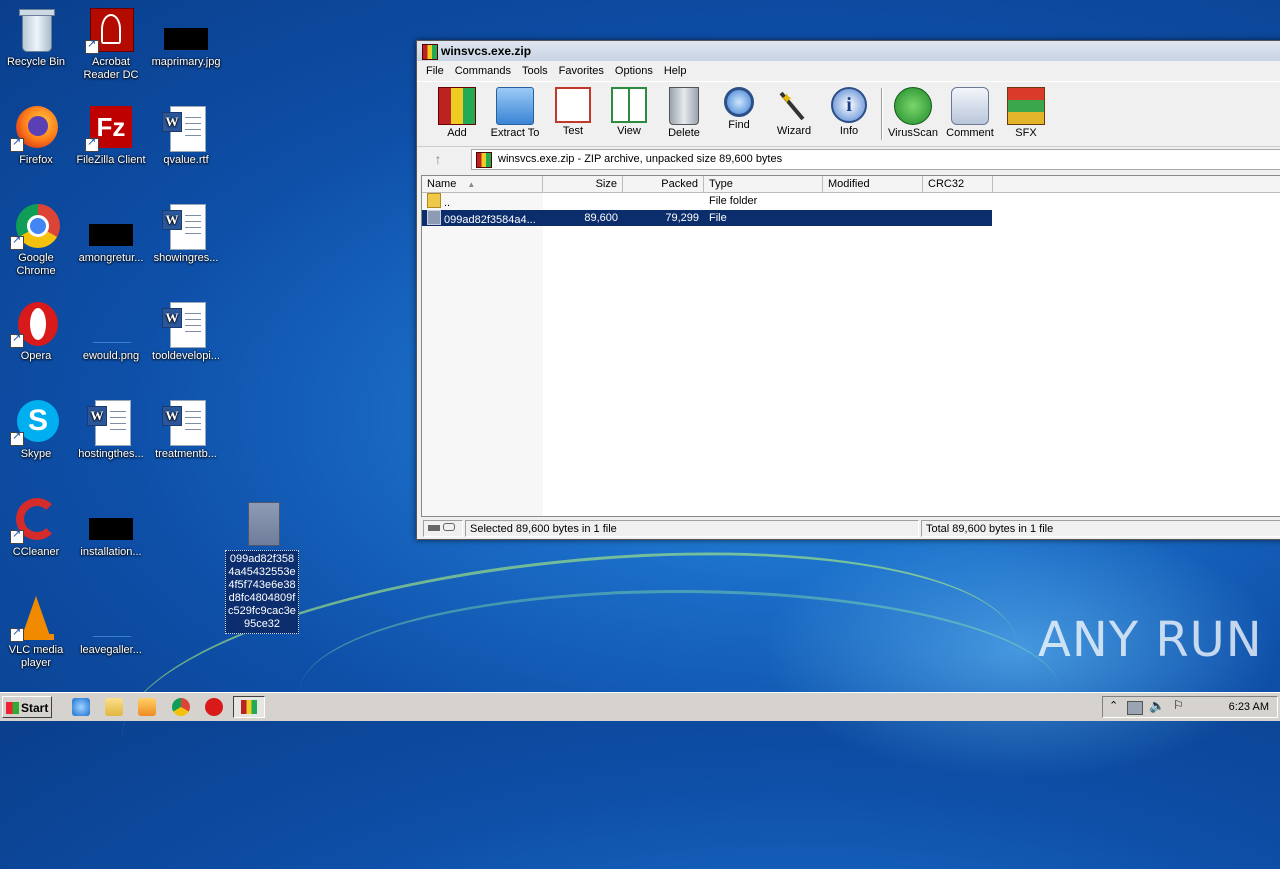  Describe the element at coordinates (535, 71) in the screenshot. I see `menu-tools: Tools` at that location.